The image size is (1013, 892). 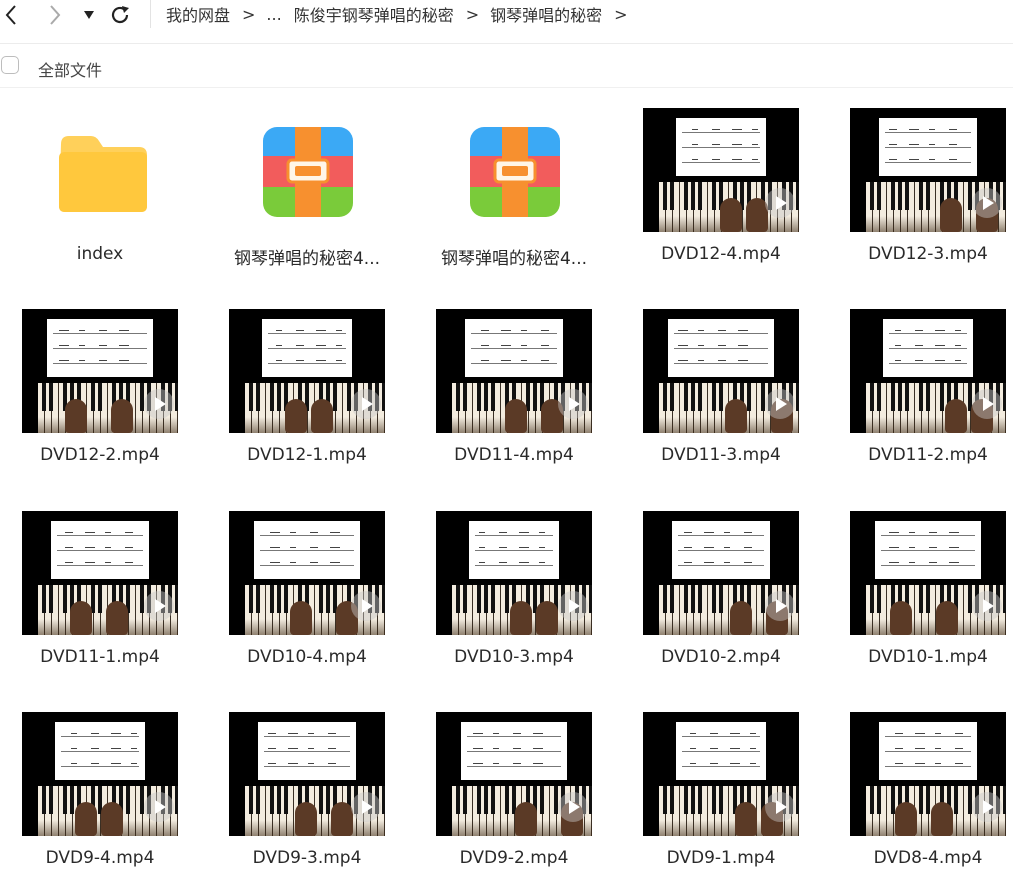 I want to click on video-item: DVD12-4.mp4, so click(x=721, y=198).